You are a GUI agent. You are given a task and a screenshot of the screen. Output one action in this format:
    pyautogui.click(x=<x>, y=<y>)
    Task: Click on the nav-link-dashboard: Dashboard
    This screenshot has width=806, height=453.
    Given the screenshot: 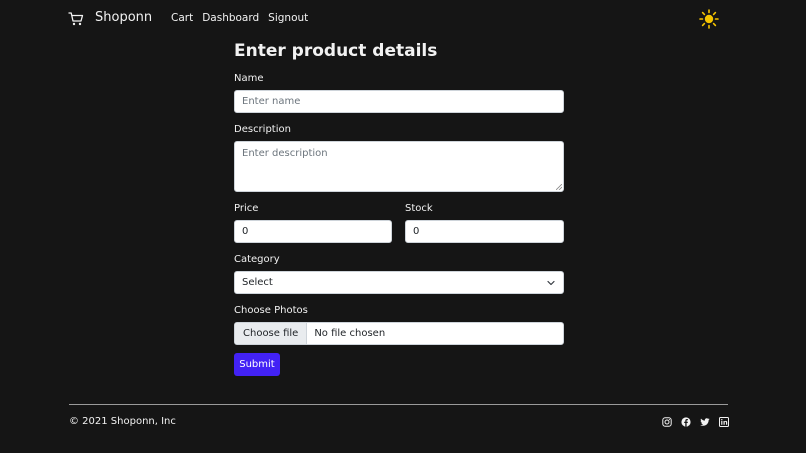 What is the action you would take?
    pyautogui.click(x=230, y=18)
    